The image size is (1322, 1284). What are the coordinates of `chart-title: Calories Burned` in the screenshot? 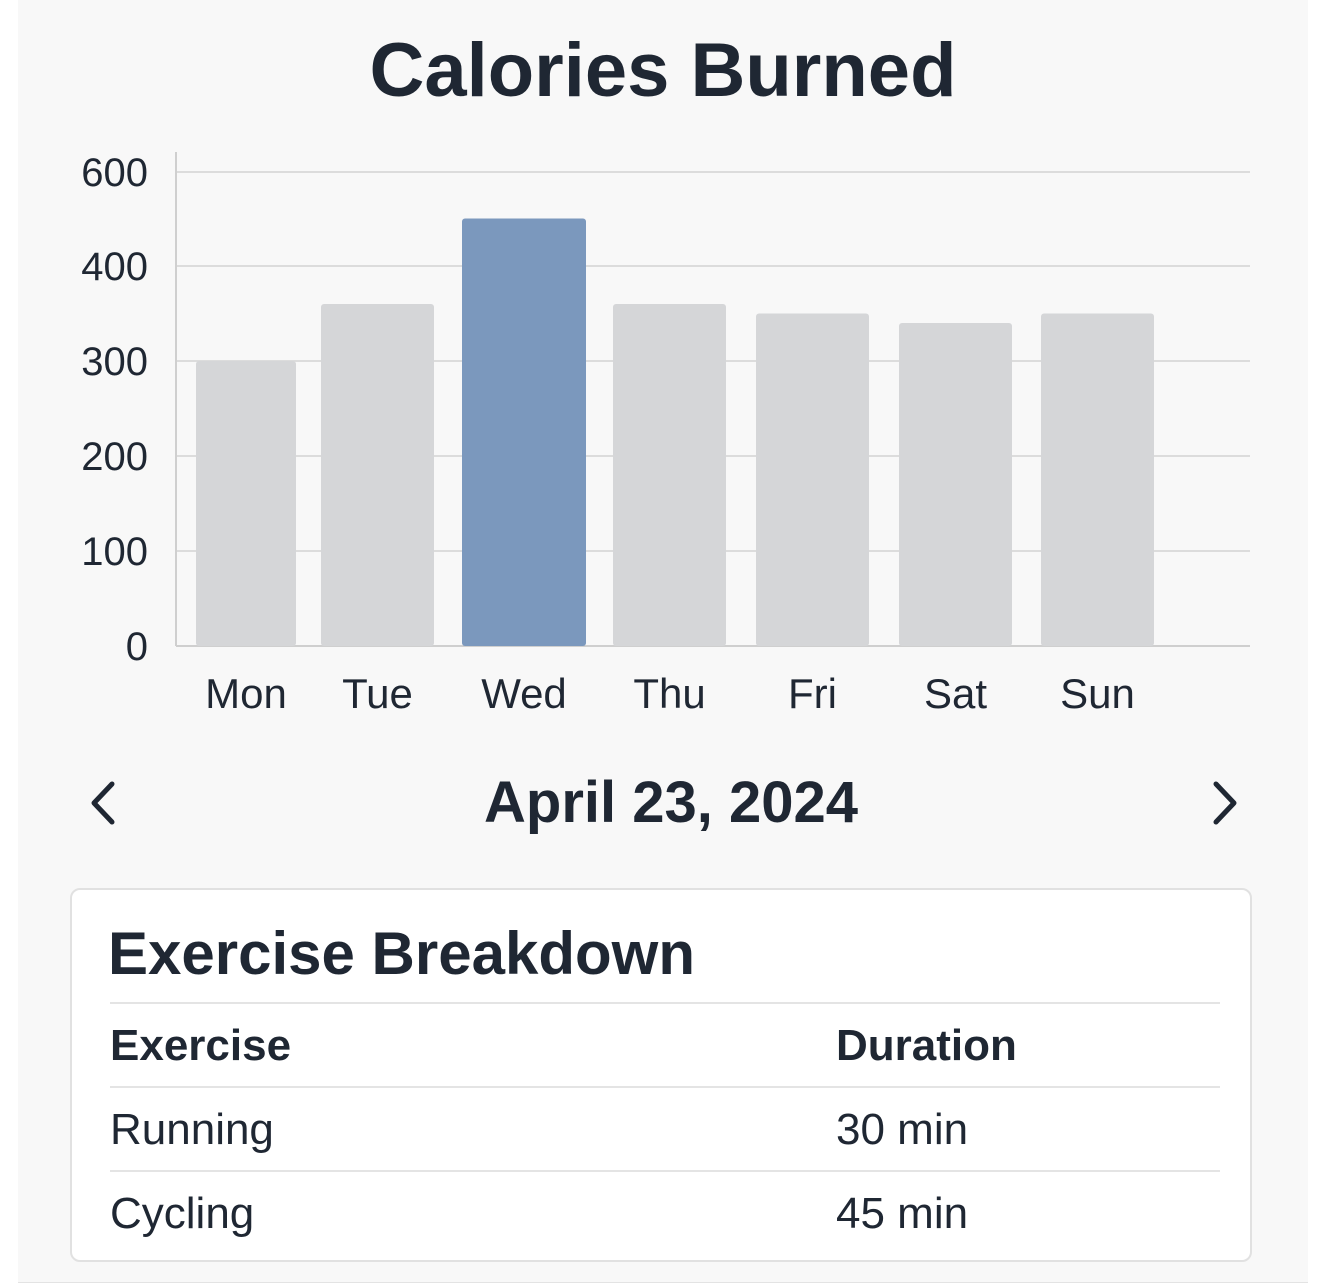 It's located at (663, 70).